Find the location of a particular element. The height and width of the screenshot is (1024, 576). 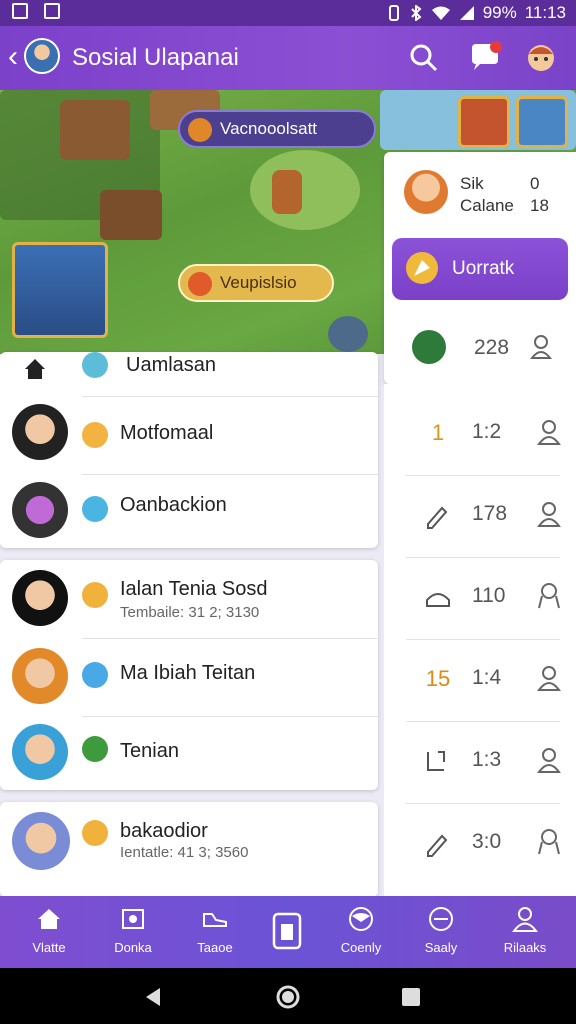

stat-value: 1:3 is located at coordinates (487, 759).